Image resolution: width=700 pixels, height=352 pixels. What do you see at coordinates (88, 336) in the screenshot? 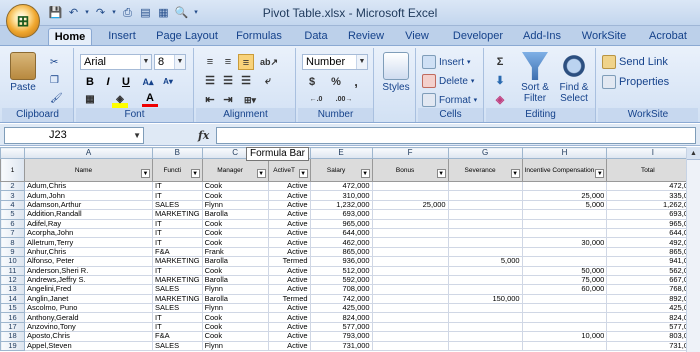
I see `cell: Aposto,Chris` at bounding box center [88, 336].